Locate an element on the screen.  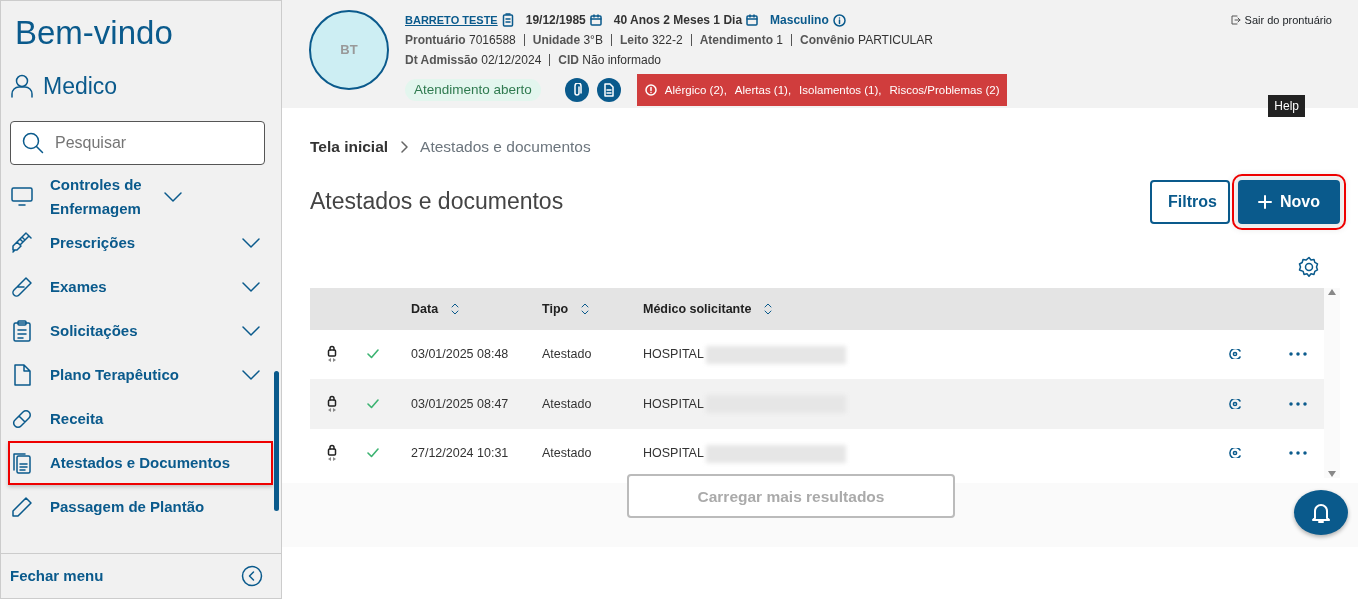
chevron-right-icon is located at coordinates (404, 146).